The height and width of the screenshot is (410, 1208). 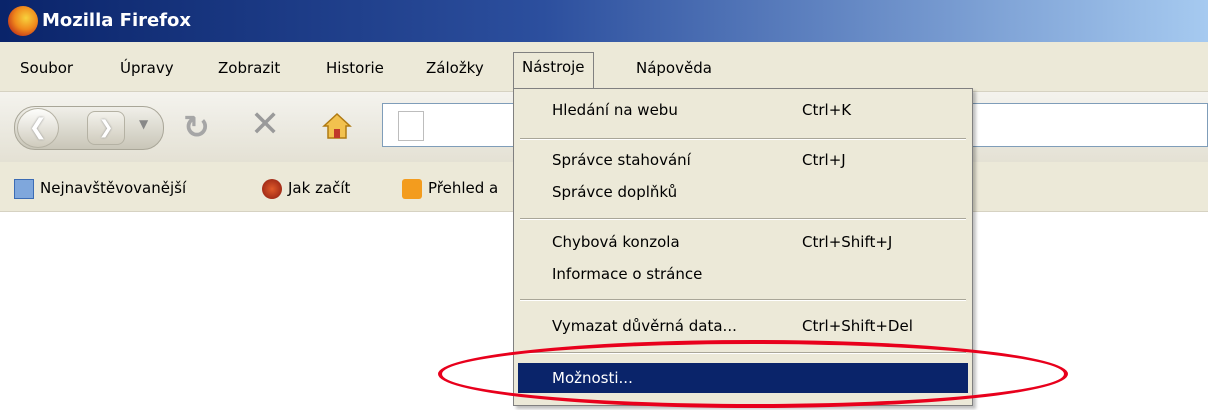 I want to click on reload-icon: ↻, so click(x=196, y=127).